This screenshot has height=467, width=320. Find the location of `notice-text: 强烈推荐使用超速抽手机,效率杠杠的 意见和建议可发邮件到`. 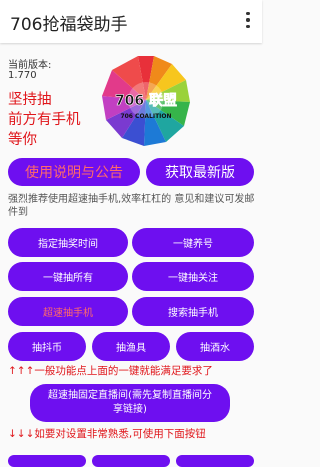

notice-text: 强烈推荐使用超速抽手机,效率杠杠的 意见和建议可发邮件到 is located at coordinates (131, 206).